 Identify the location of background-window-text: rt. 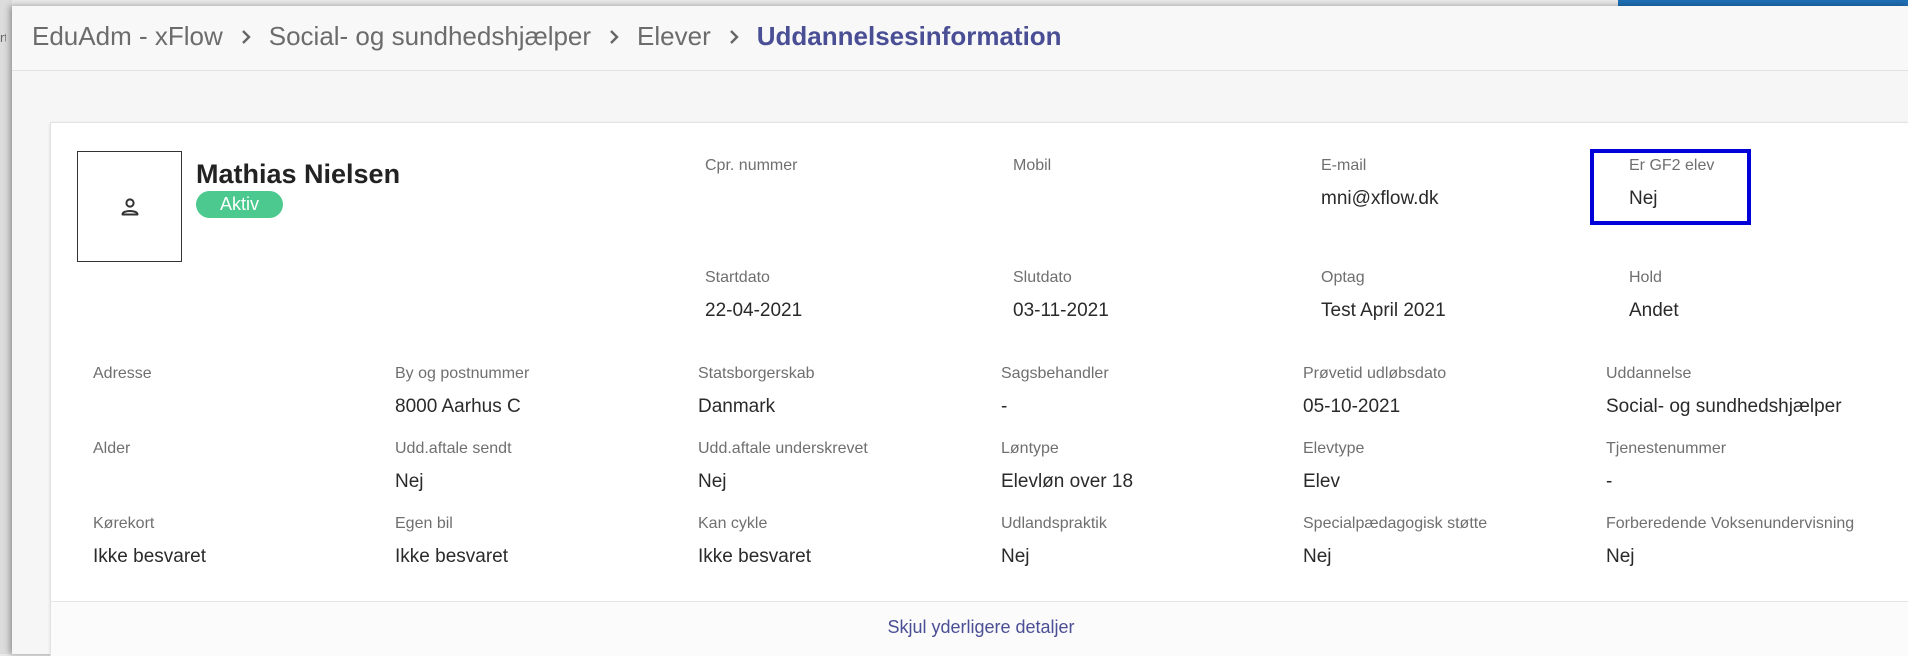
(3, 37).